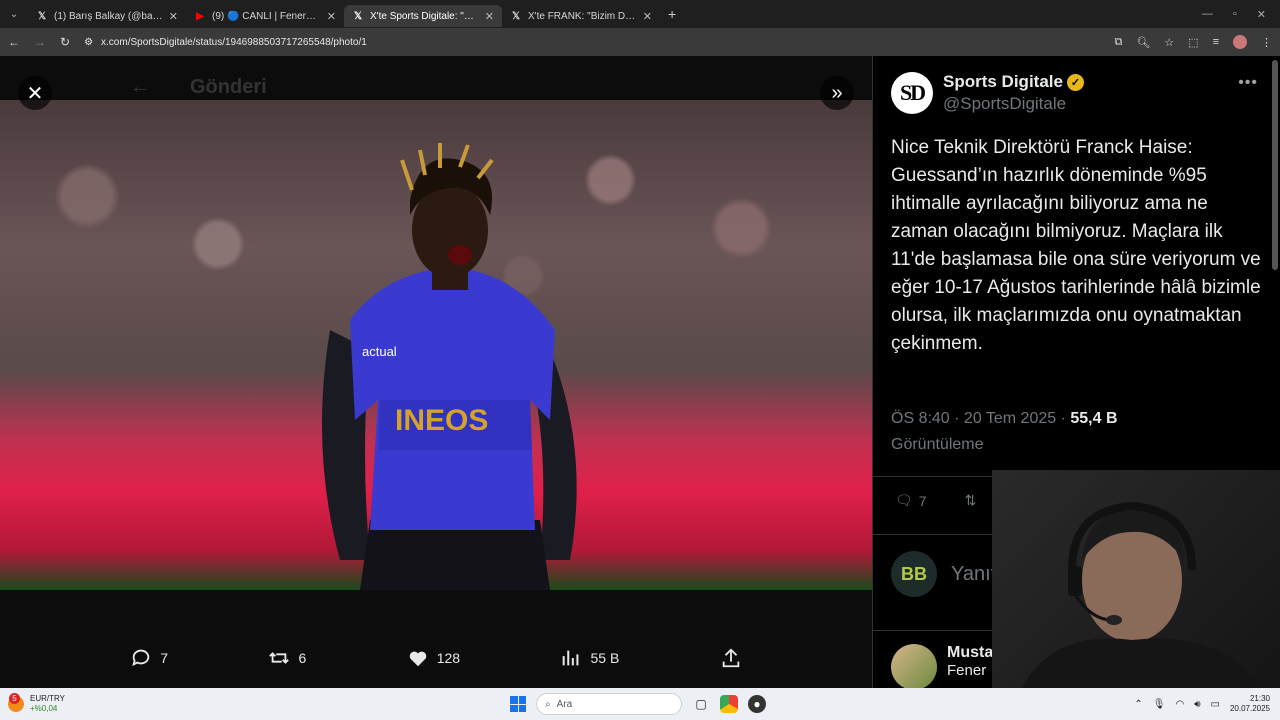 The height and width of the screenshot is (720, 1280). What do you see at coordinates (609, 704) in the screenshot?
I see `taskbar-search: ⌕ Ara` at bounding box center [609, 704].